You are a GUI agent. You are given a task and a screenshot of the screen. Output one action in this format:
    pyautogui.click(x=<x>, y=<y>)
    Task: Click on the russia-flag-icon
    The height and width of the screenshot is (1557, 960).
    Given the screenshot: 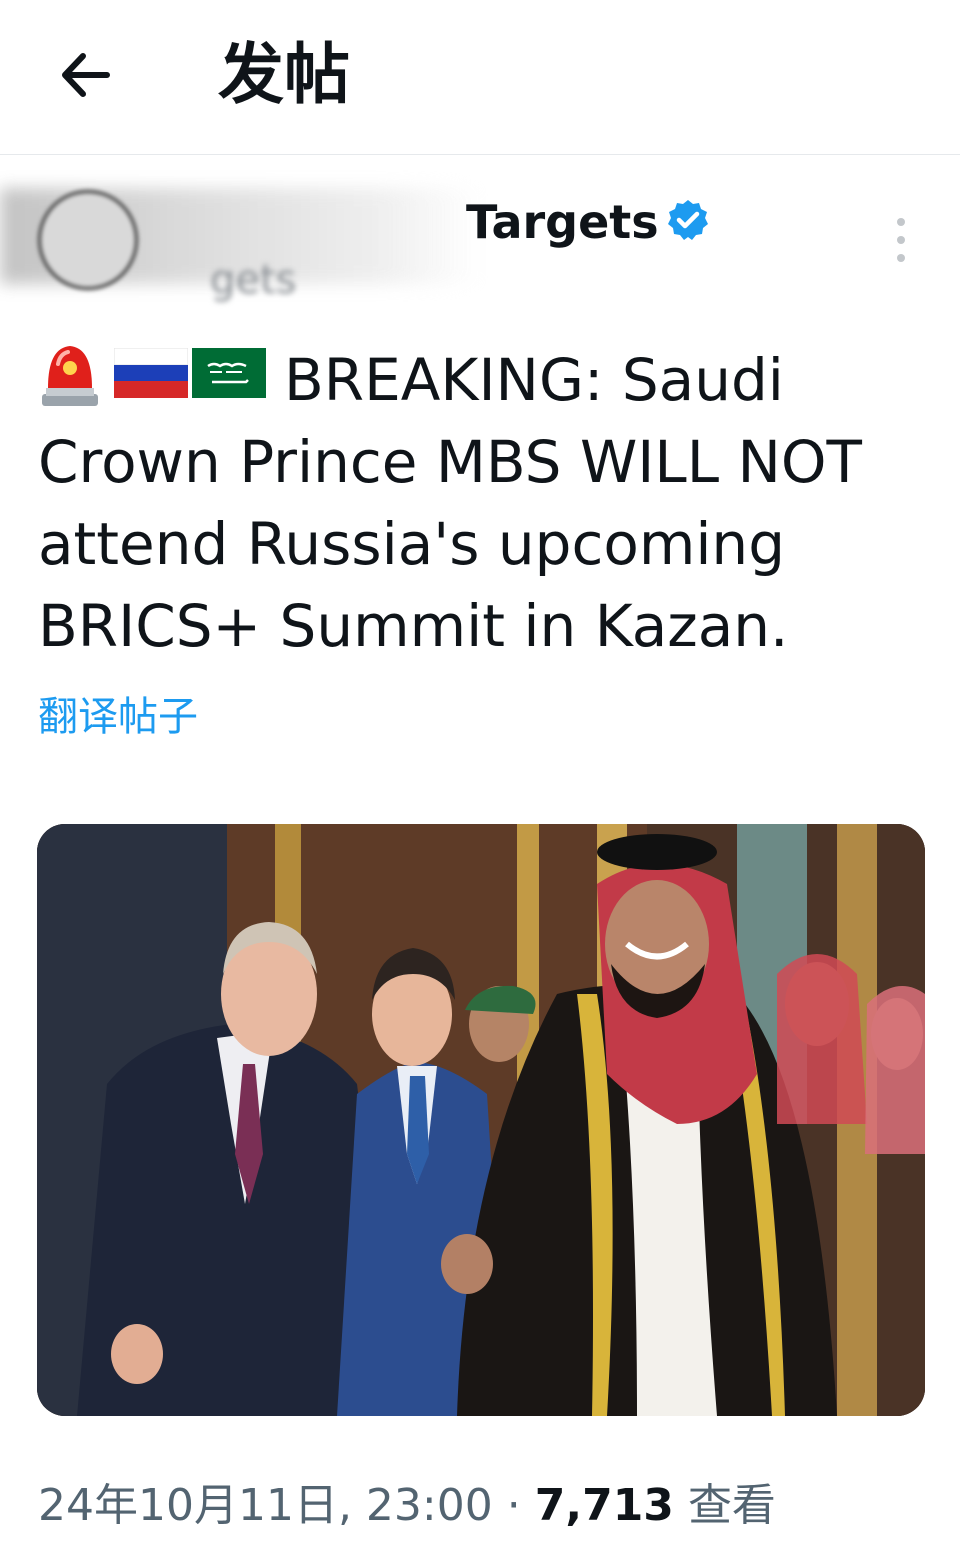 What is the action you would take?
    pyautogui.click(x=151, y=373)
    